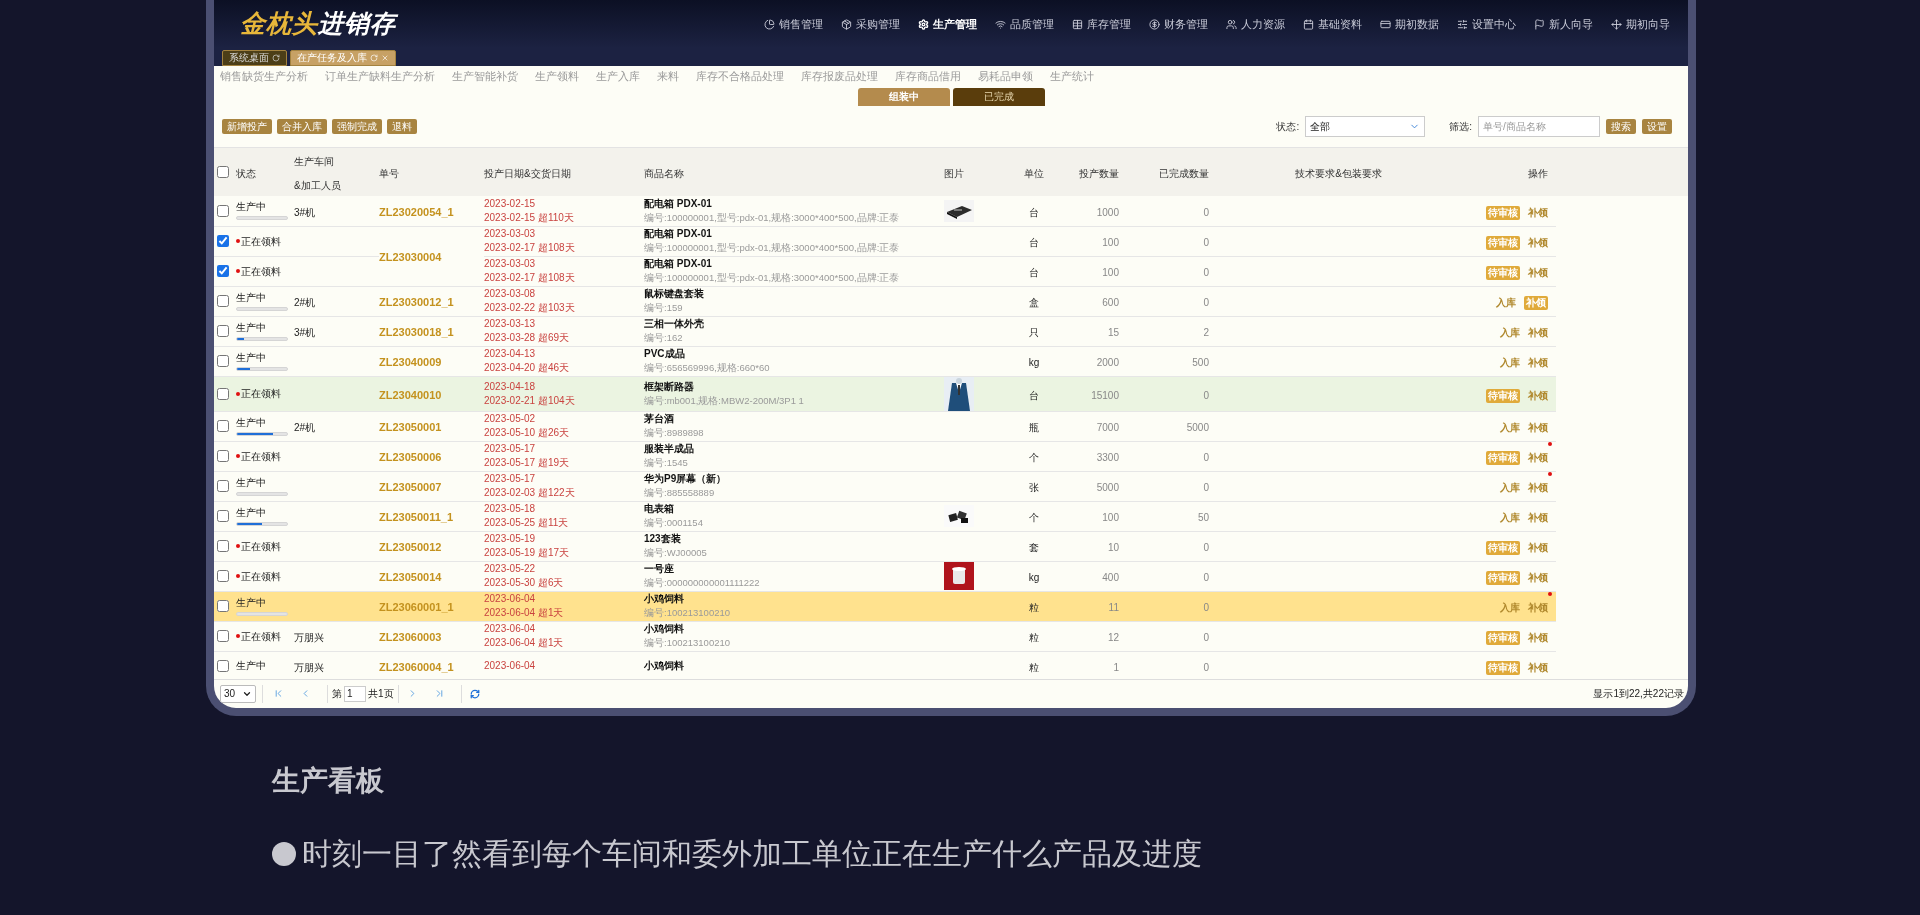 Image resolution: width=1920 pixels, height=915 pixels. I want to click on subnav-link: 生产智能补货, so click(485, 76).